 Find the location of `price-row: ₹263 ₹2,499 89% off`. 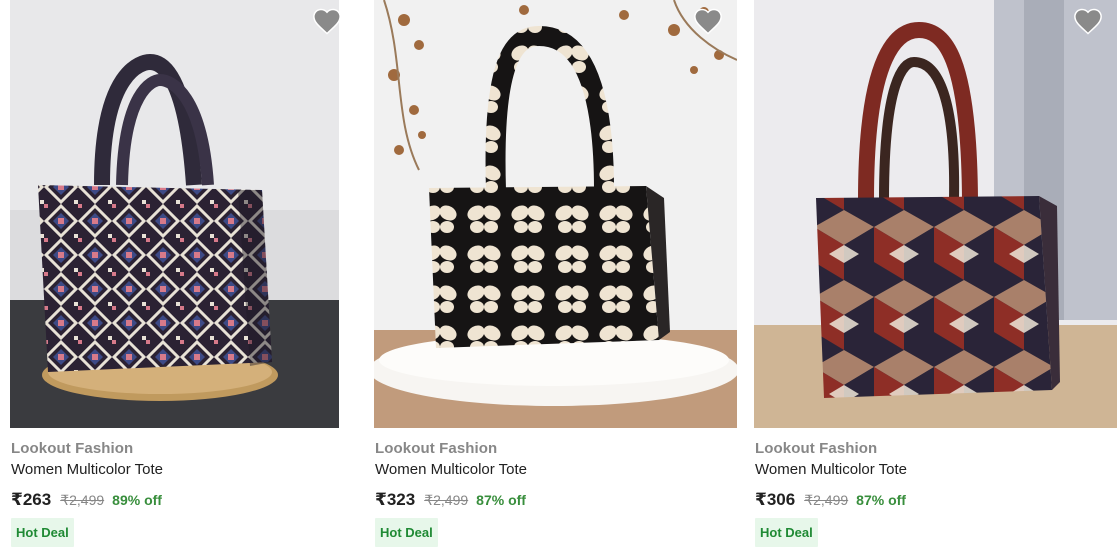

price-row: ₹263 ₹2,499 89% off is located at coordinates (86, 500).